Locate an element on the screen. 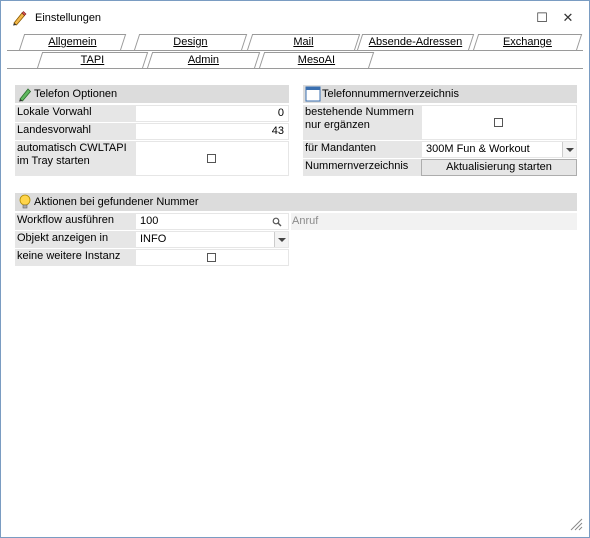 This screenshot has width=590, height=538. objekt-anzeigen-value: INFO is located at coordinates (153, 239).